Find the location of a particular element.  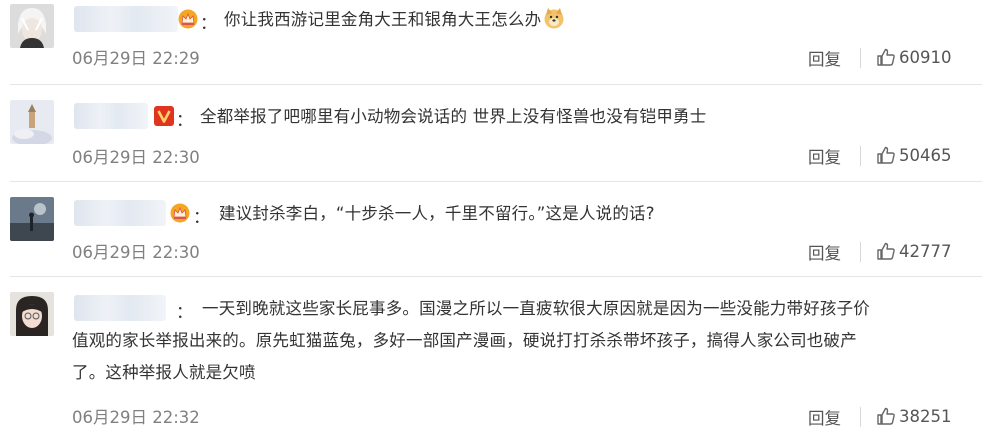

v-badge-icon is located at coordinates (164, 116).